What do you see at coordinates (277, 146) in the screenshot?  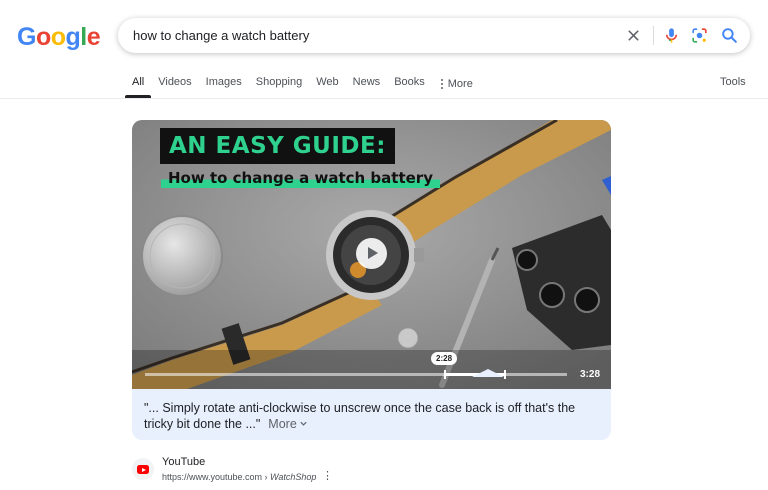 I see `video-overlay-title: AN EASY GUIDE:` at bounding box center [277, 146].